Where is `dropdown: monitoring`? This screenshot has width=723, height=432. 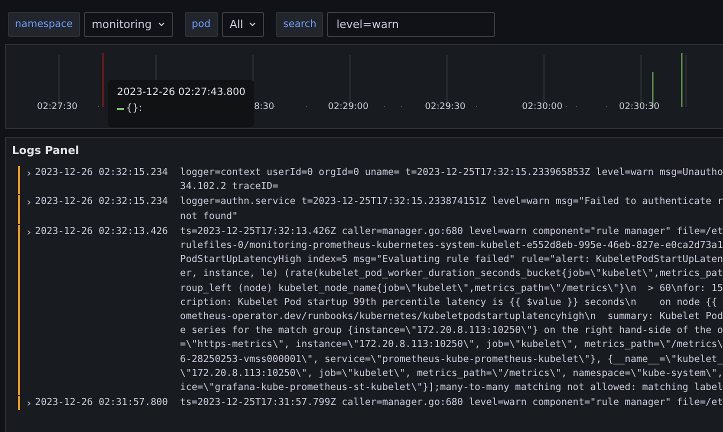 dropdown: monitoring is located at coordinates (128, 24).